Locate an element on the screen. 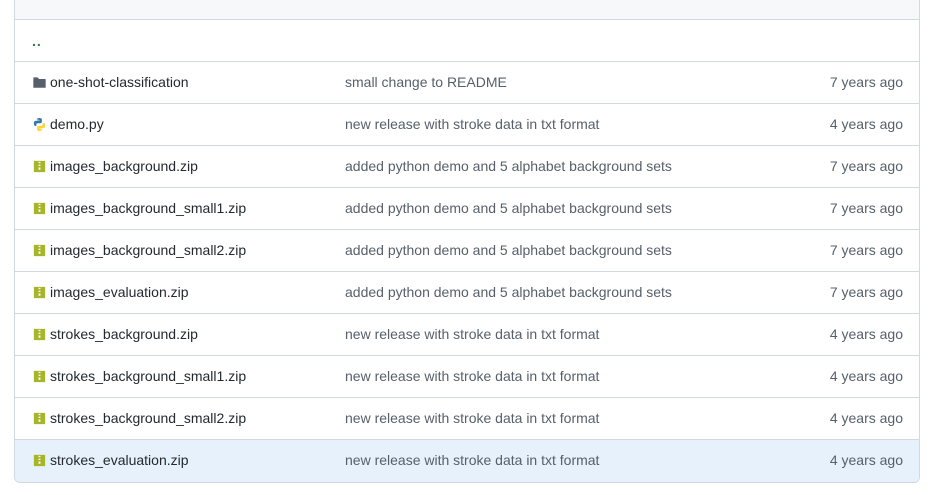  file-name-link: strokes_background_small1.zip is located at coordinates (148, 376).